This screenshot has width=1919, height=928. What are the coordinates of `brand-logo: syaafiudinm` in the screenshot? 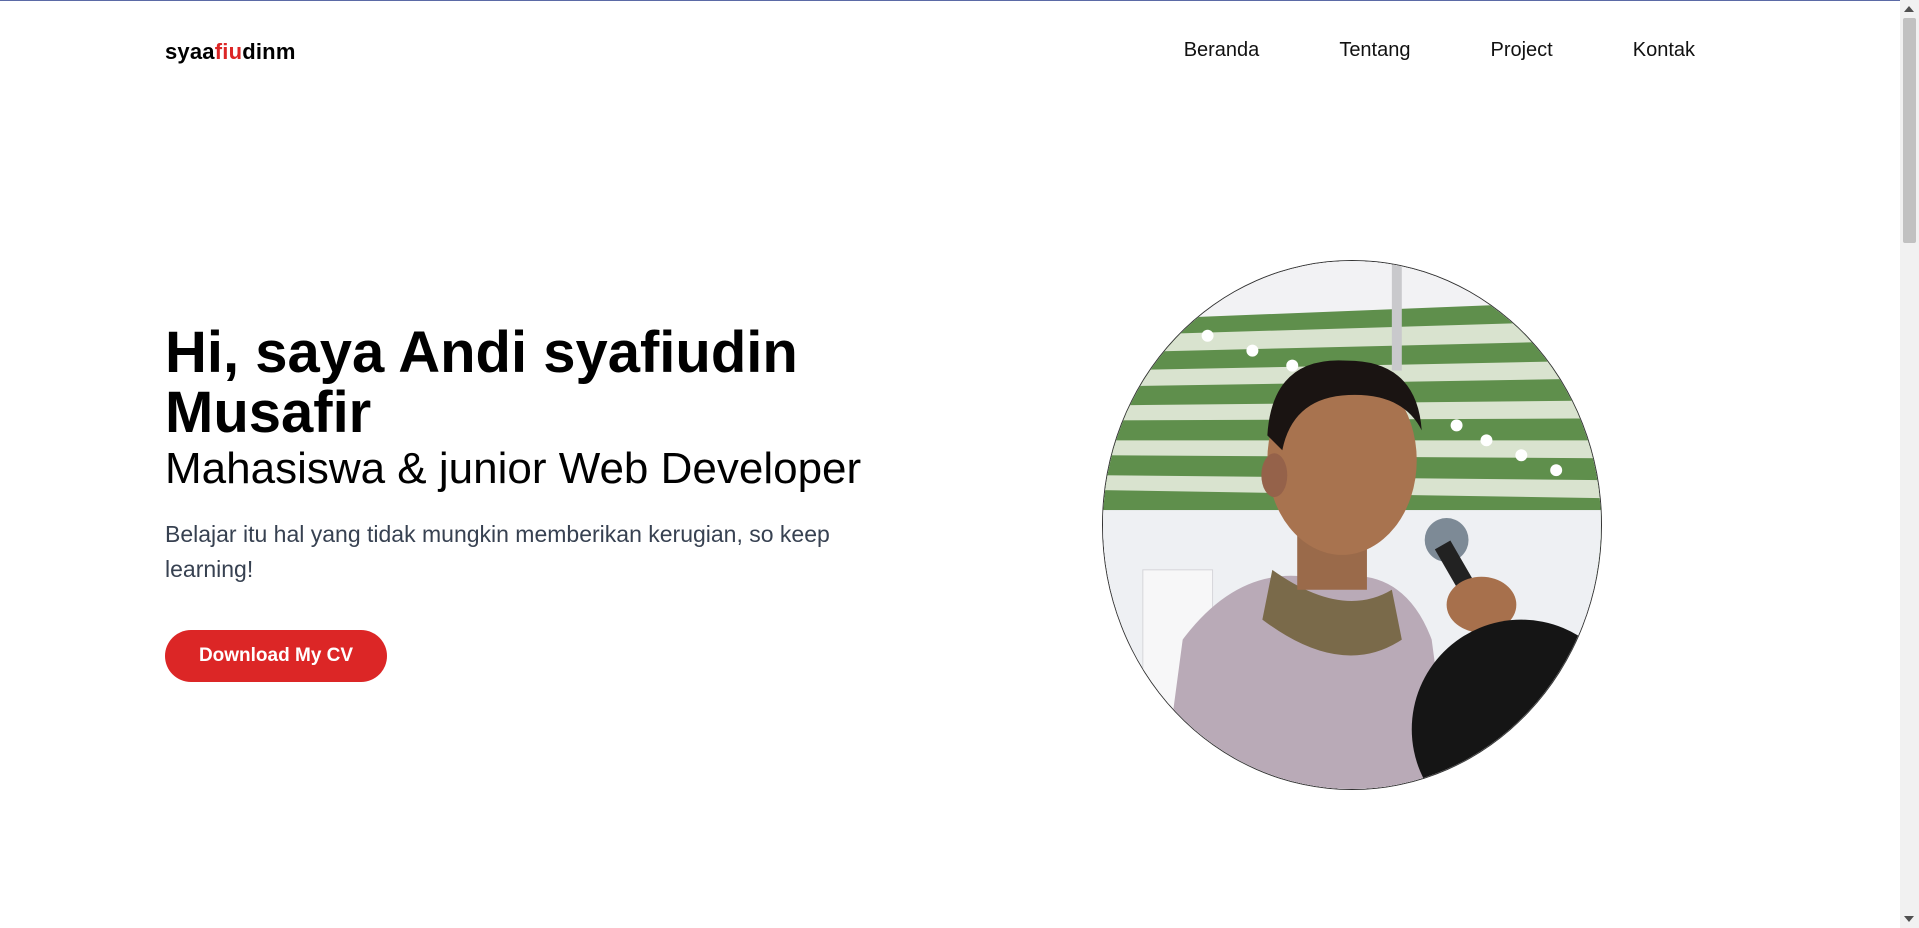 It's located at (230, 52).